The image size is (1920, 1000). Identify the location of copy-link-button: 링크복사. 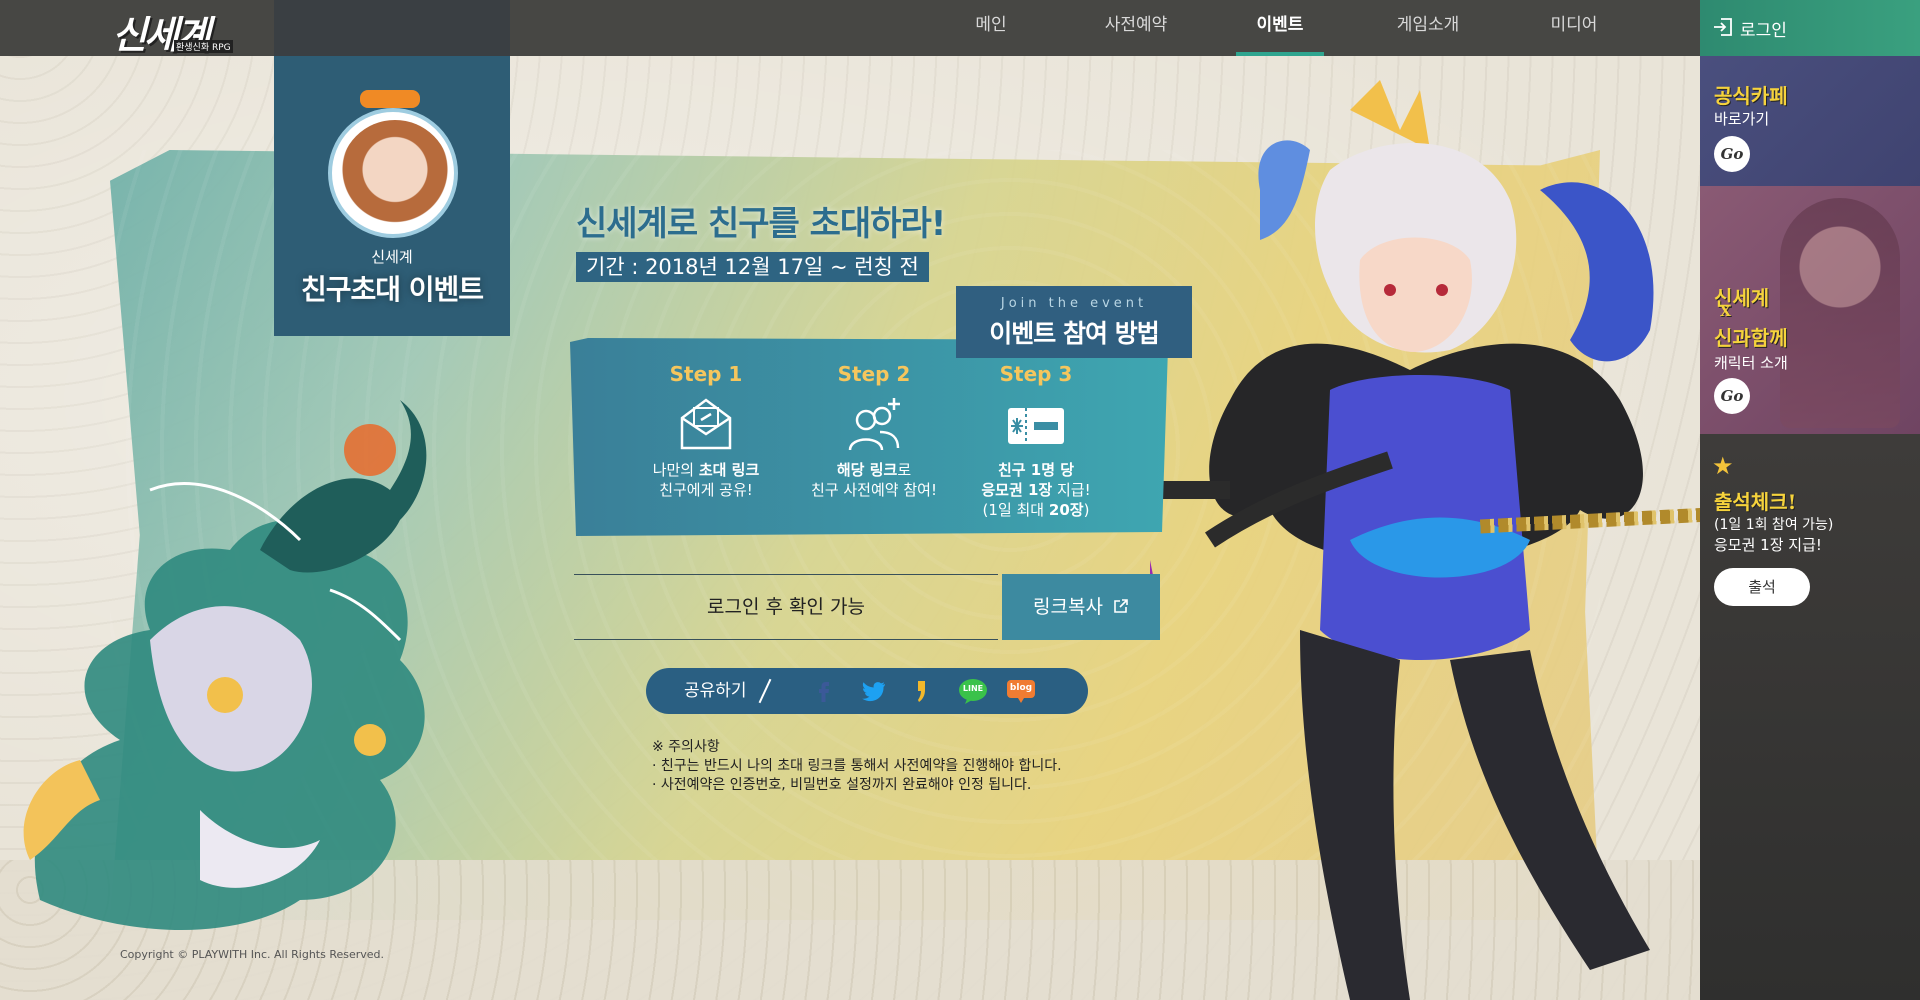
(1081, 607).